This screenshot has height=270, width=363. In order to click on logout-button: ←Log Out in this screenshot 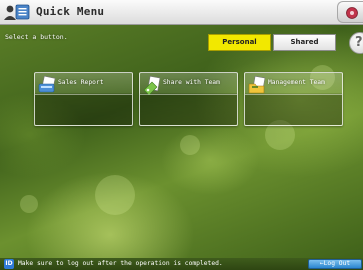, I will do `click(335, 264)`.